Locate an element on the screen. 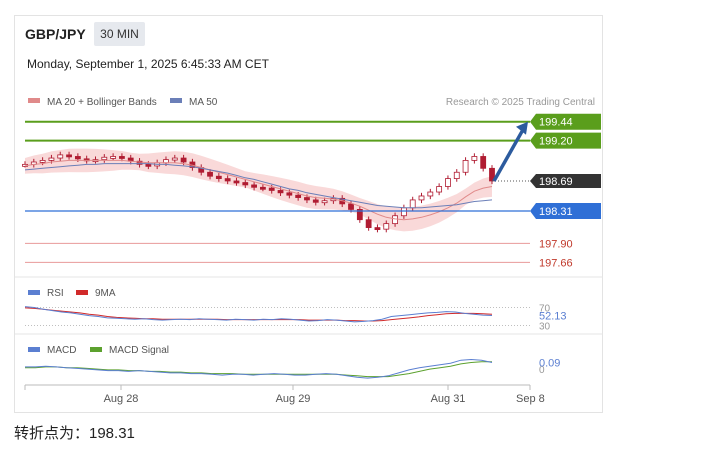 This screenshot has height=449, width=706. macd-signal-legend-label: MACD Signal is located at coordinates (139, 350).